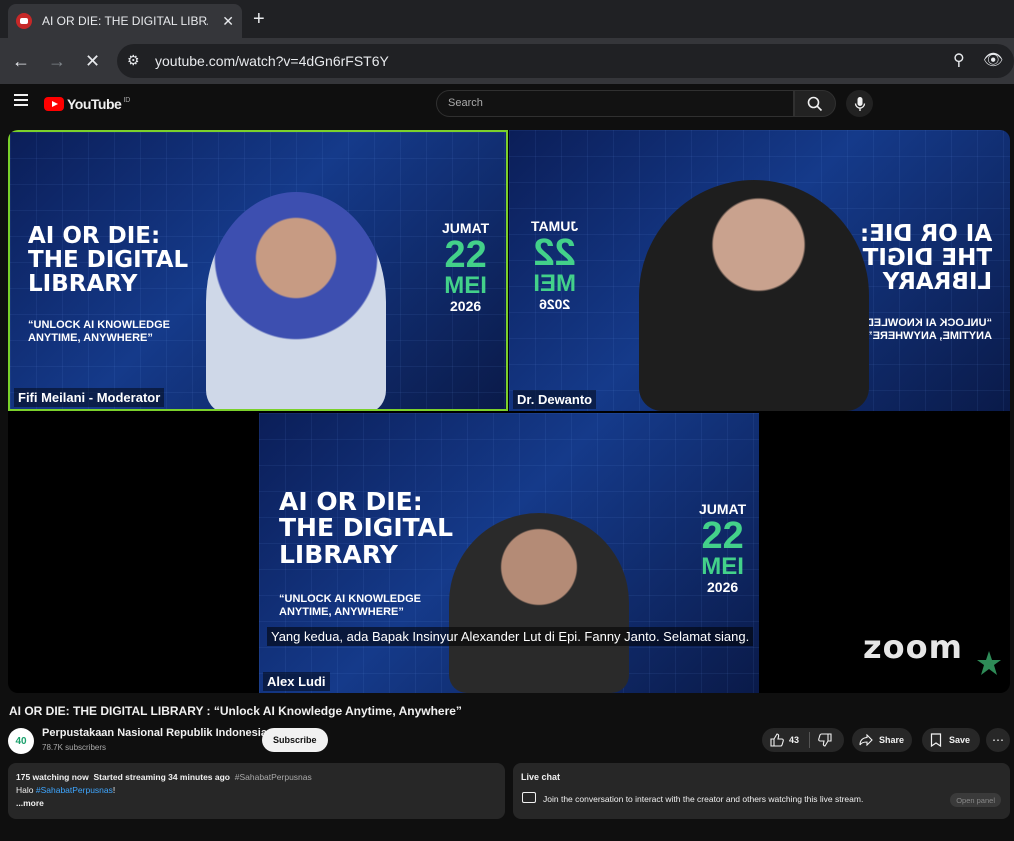  Describe the element at coordinates (74, 790) in the screenshot. I see `description-hashtag-link: #SahabatPerpusnas` at that location.